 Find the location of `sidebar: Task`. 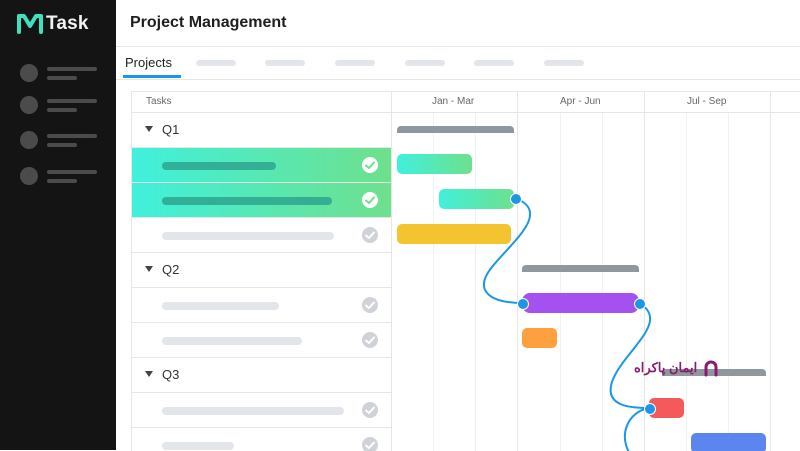

sidebar: Task is located at coordinates (58, 225).